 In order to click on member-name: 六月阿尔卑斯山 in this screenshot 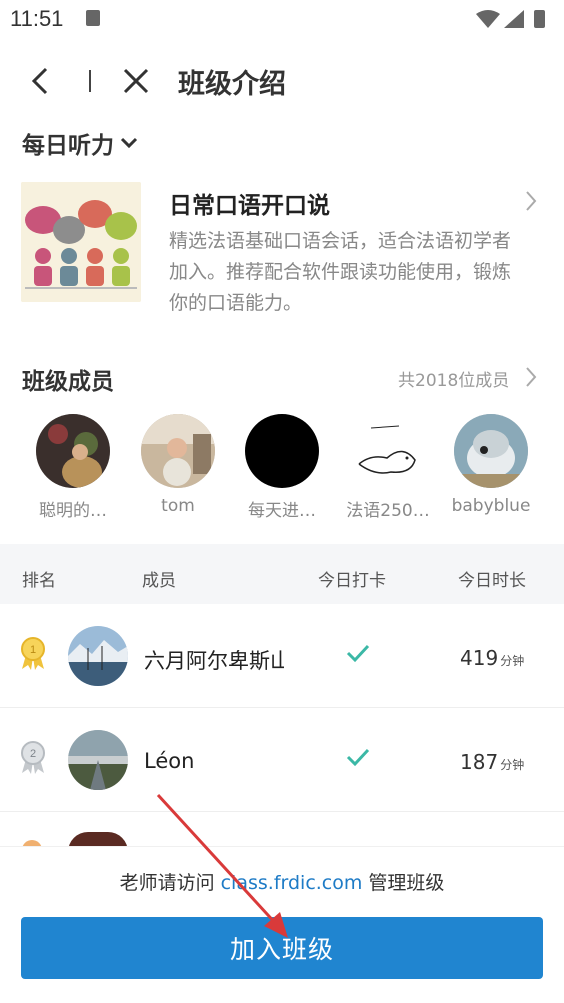, I will do `click(214, 661)`.